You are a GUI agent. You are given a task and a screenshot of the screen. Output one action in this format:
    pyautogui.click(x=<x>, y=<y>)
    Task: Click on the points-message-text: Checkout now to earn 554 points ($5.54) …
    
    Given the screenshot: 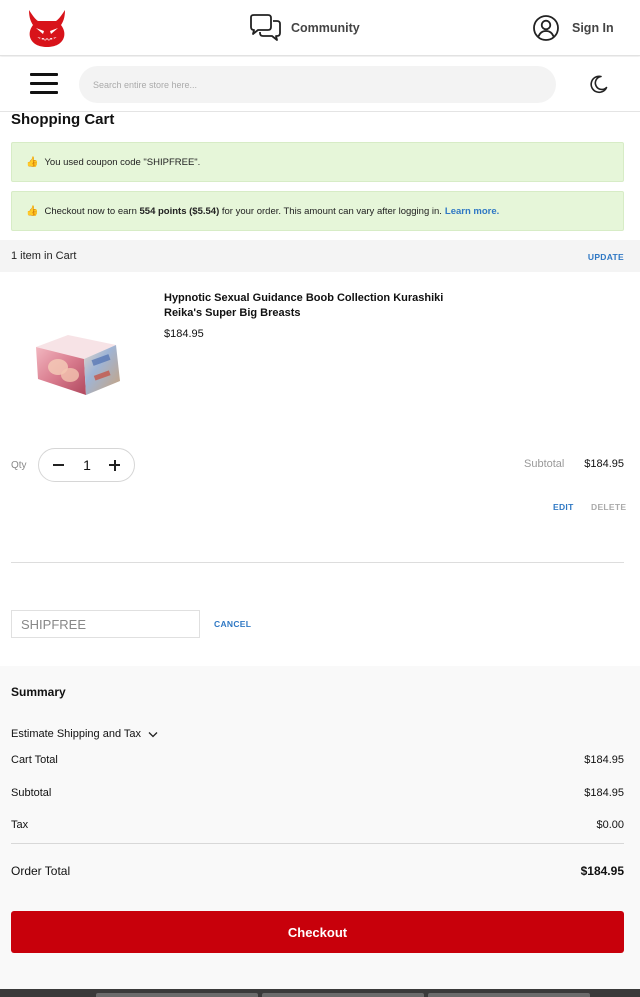 What is the action you would take?
    pyautogui.click(x=243, y=211)
    